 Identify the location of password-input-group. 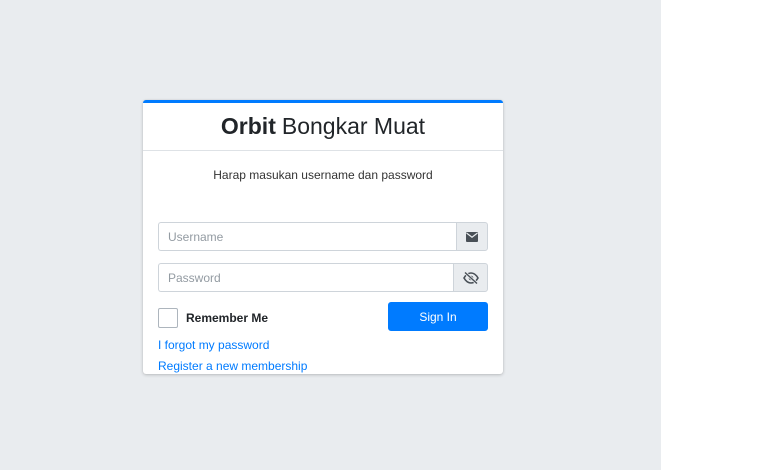
(323, 277).